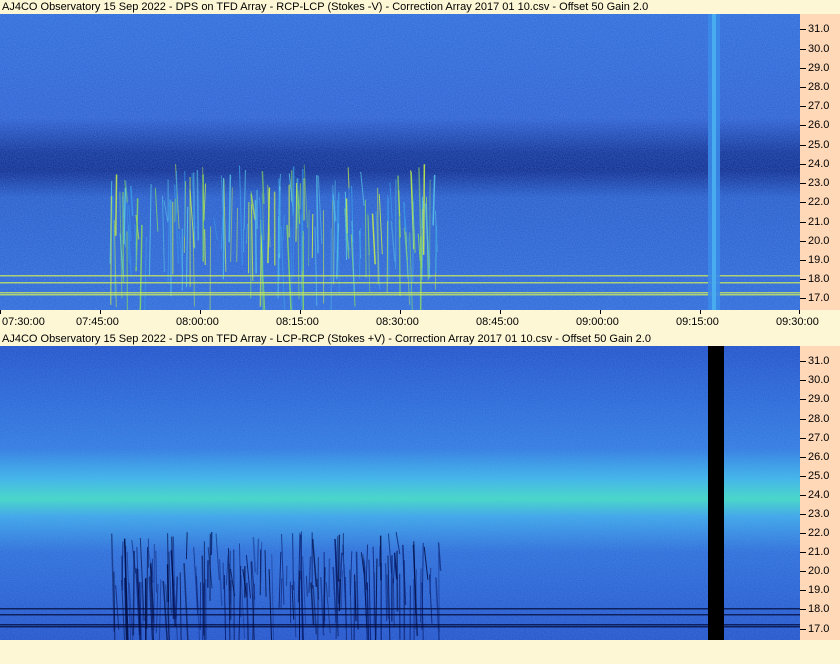 The image size is (840, 664). What do you see at coordinates (714, 162) in the screenshot?
I see `top-vertical-core` at bounding box center [714, 162].